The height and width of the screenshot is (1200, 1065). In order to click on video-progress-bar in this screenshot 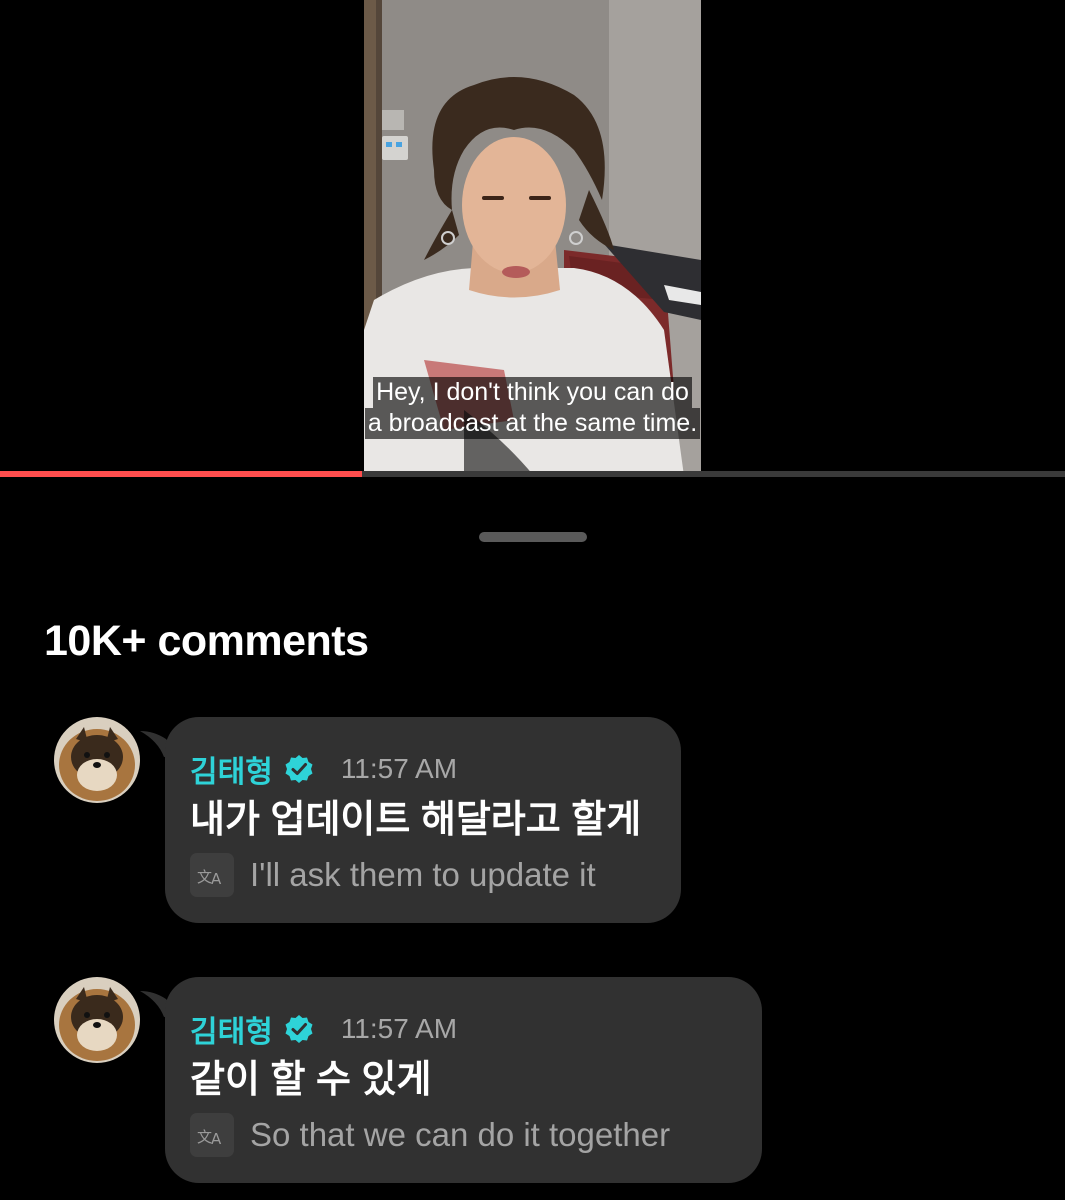, I will do `click(532, 474)`.